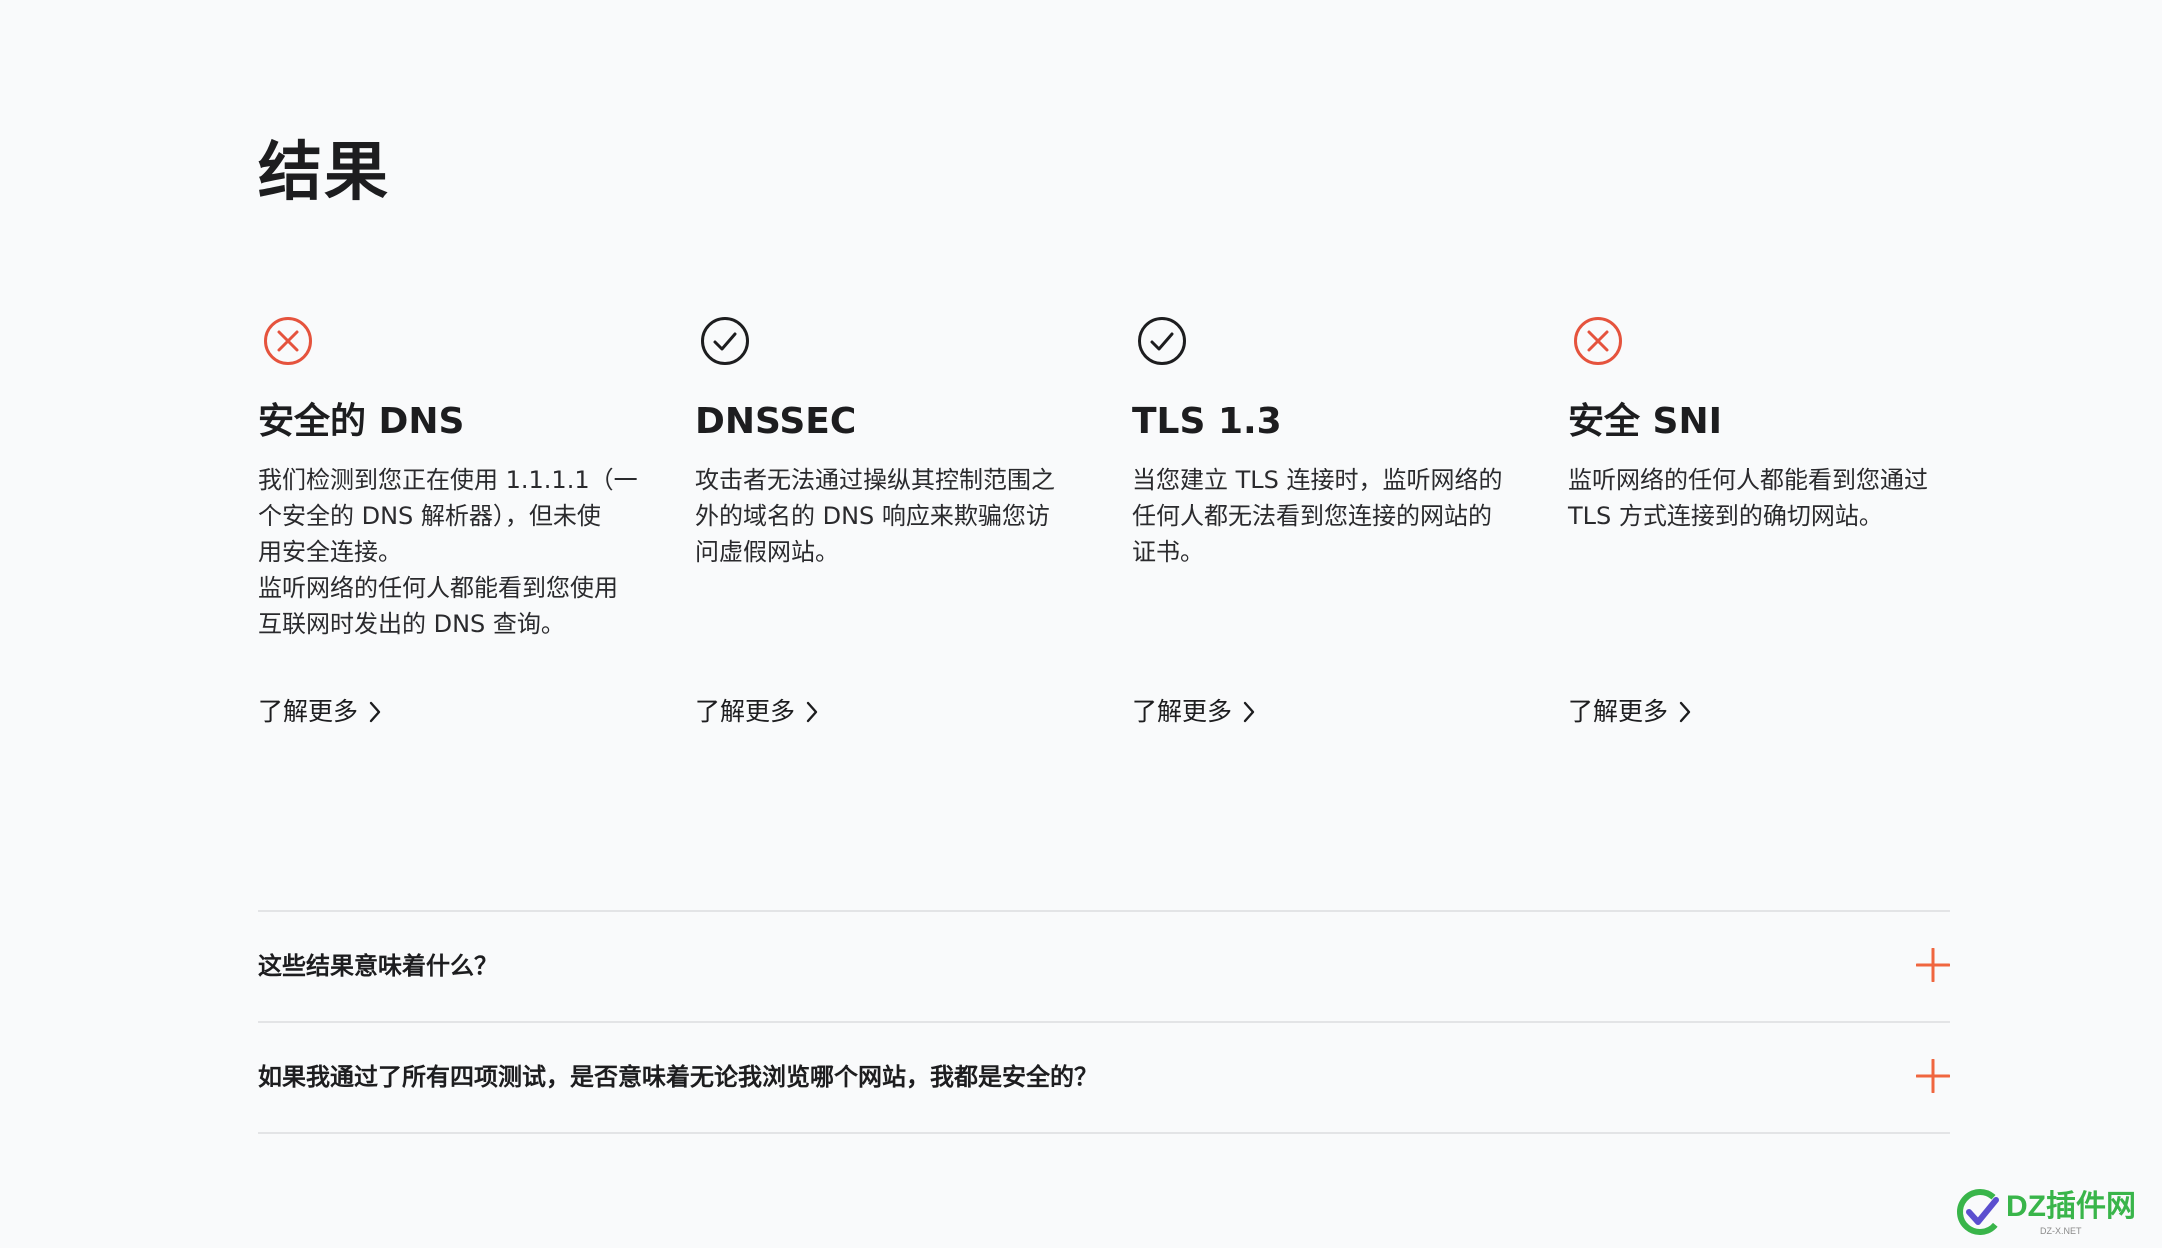 This screenshot has width=2162, height=1248. I want to click on page-title: 结果, so click(324, 173).